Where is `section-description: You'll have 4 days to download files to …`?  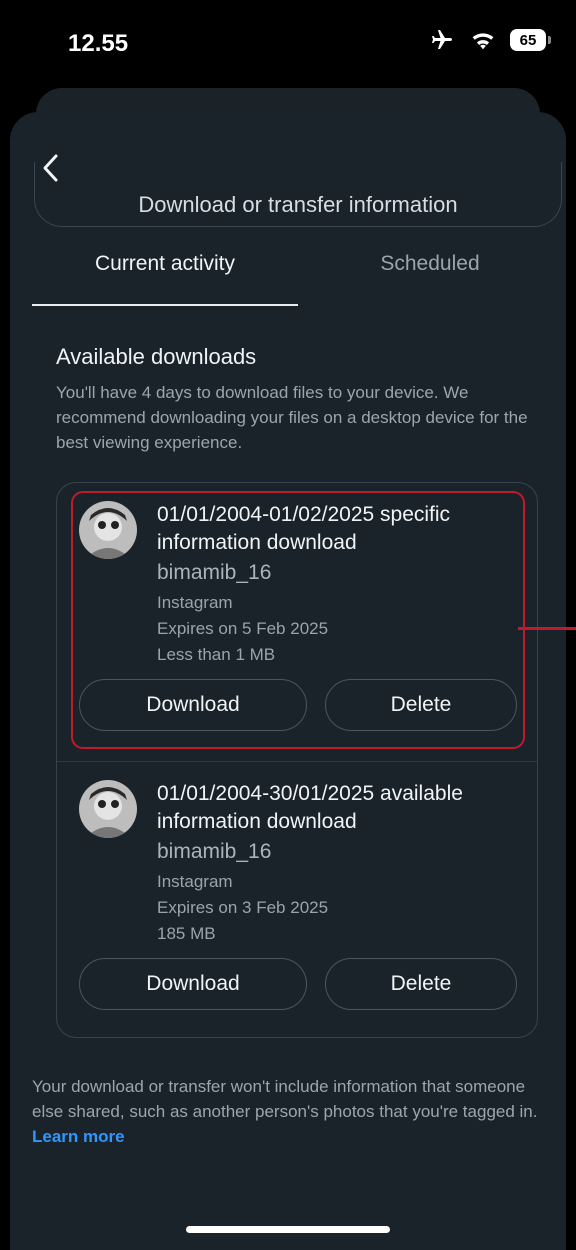
section-description: You'll have 4 days to download files to … is located at coordinates (292, 417).